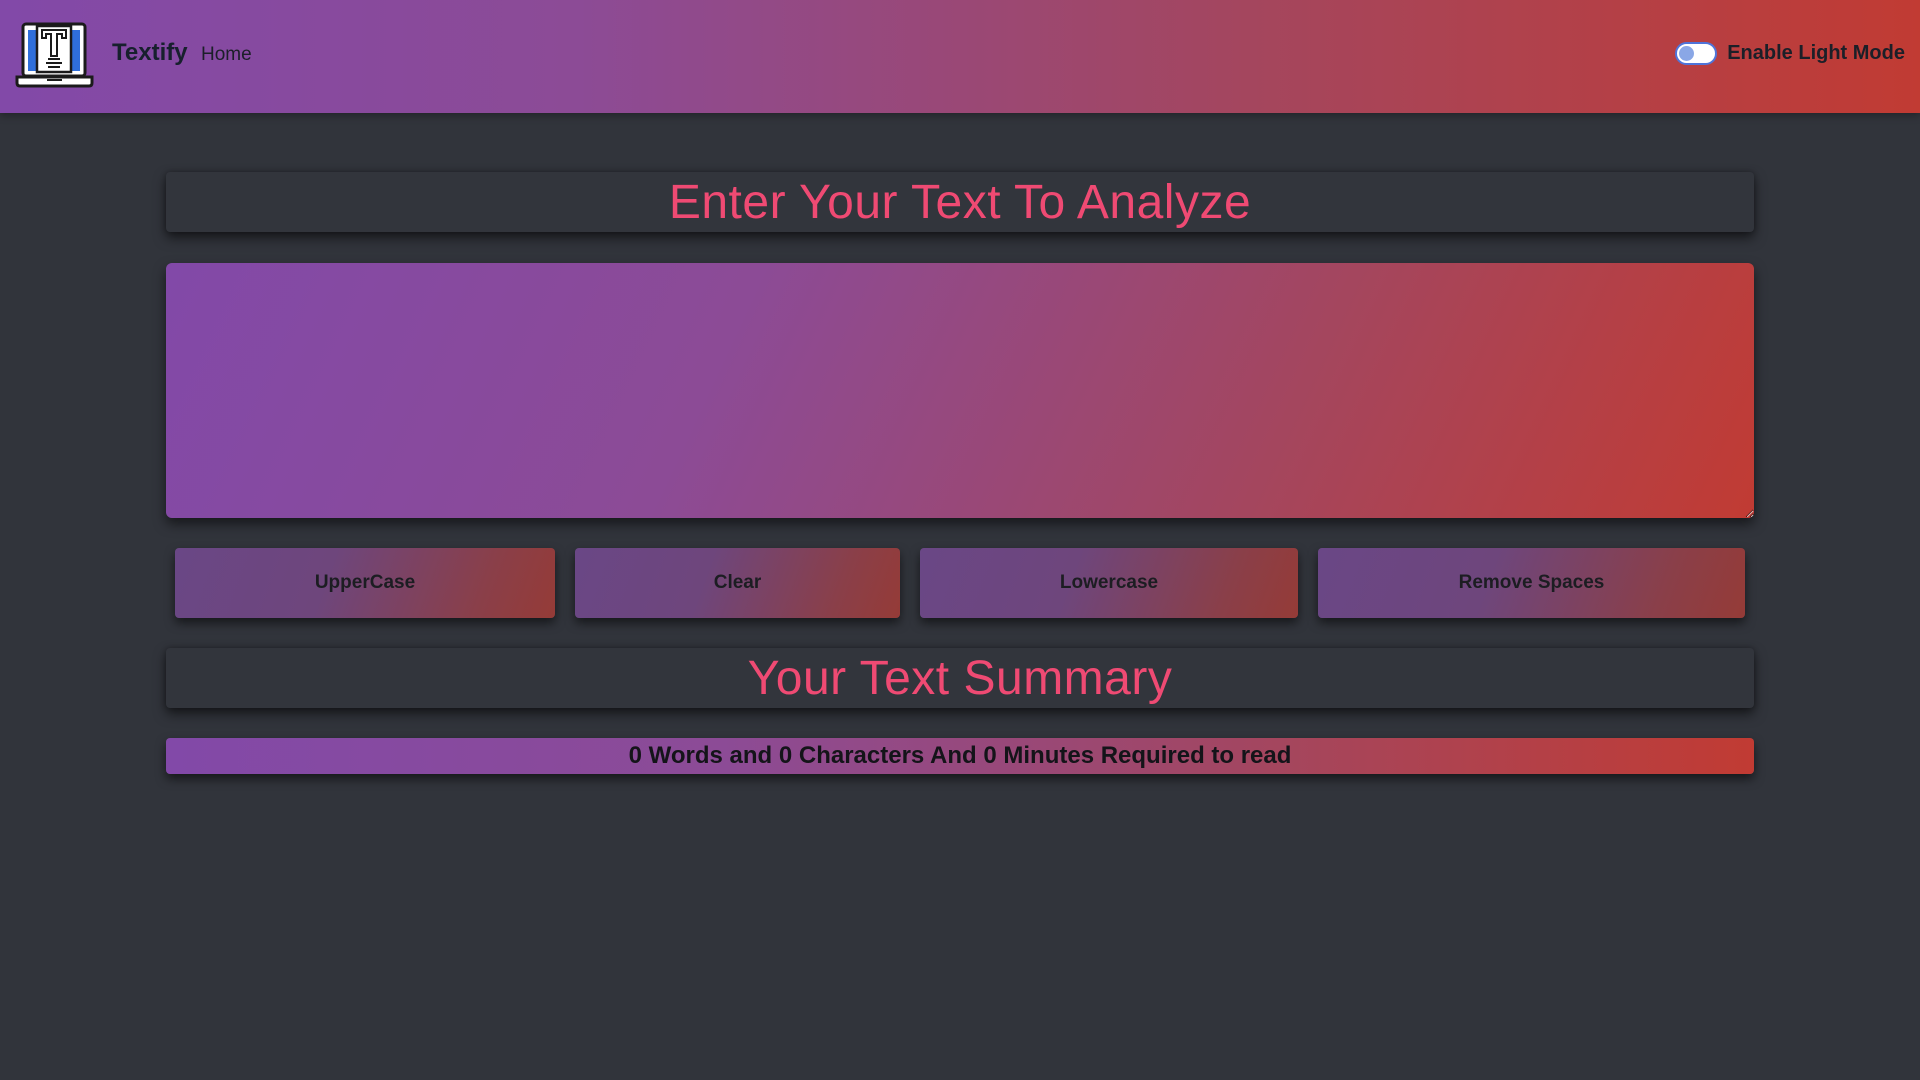 The height and width of the screenshot is (1080, 1920). I want to click on nav-link-home: Home, so click(226, 55).